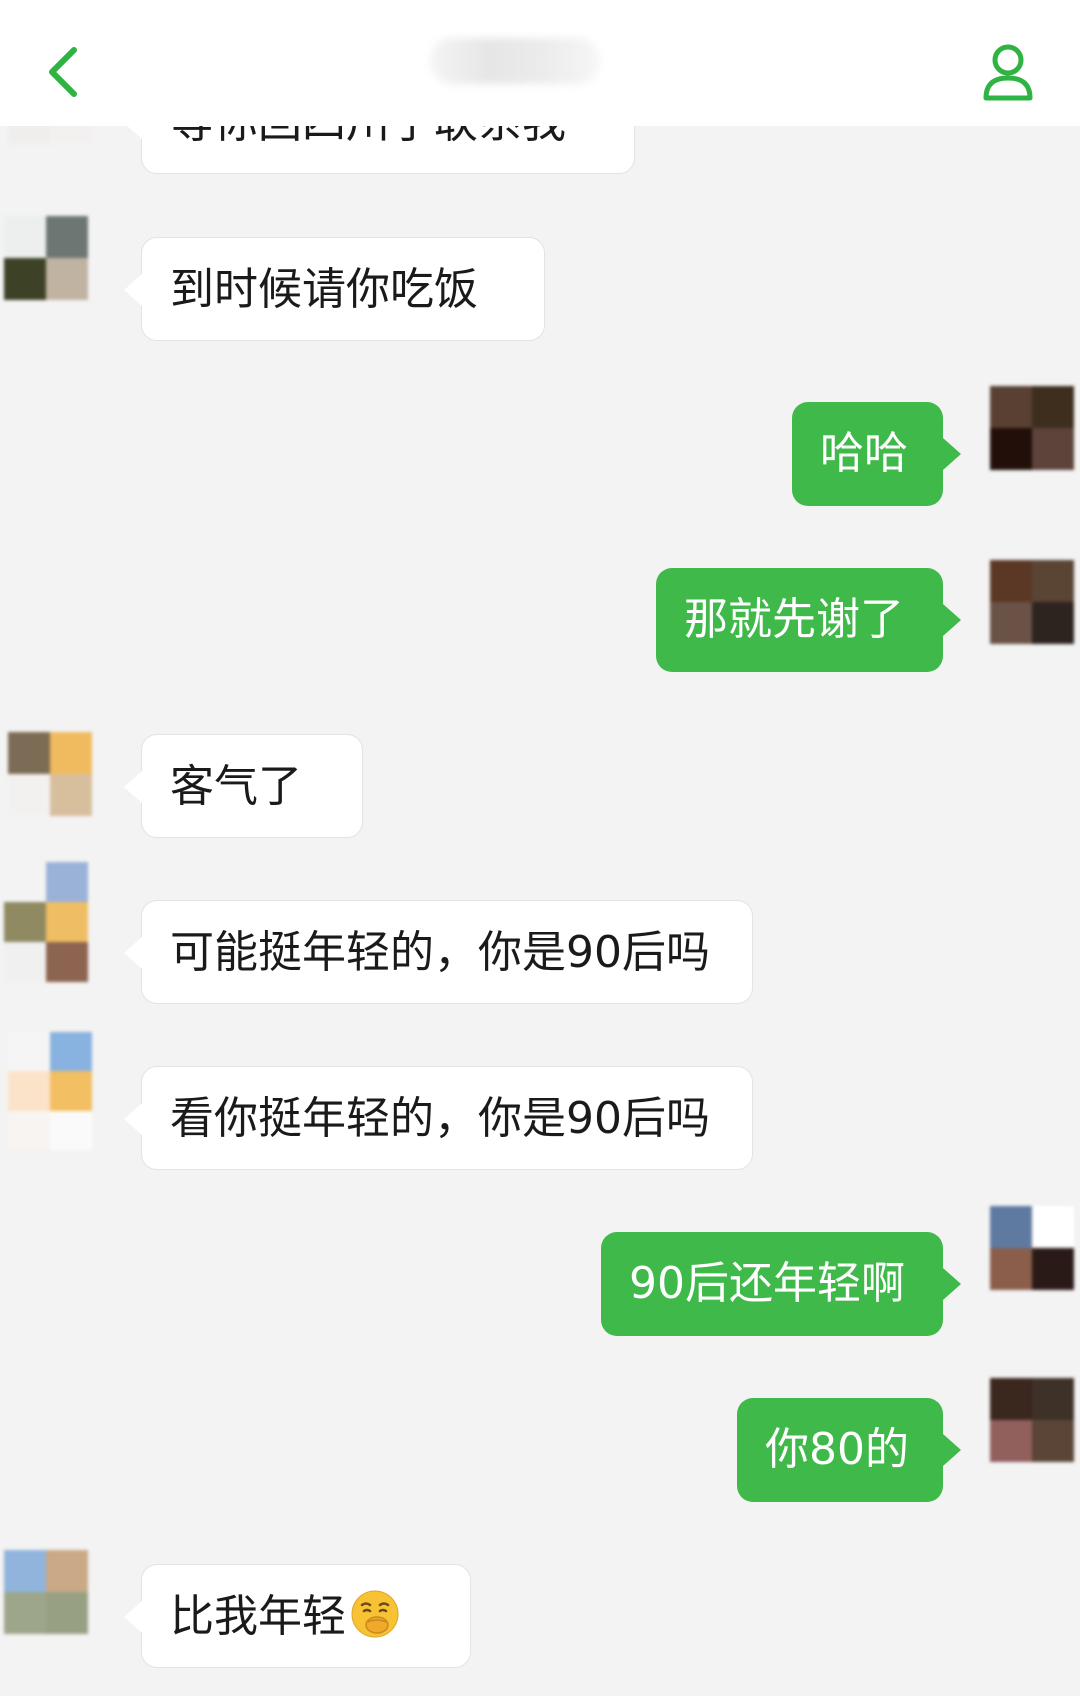 This screenshot has height=1696, width=1080. Describe the element at coordinates (837, 1449) in the screenshot. I see `message-text: 你80的` at that location.